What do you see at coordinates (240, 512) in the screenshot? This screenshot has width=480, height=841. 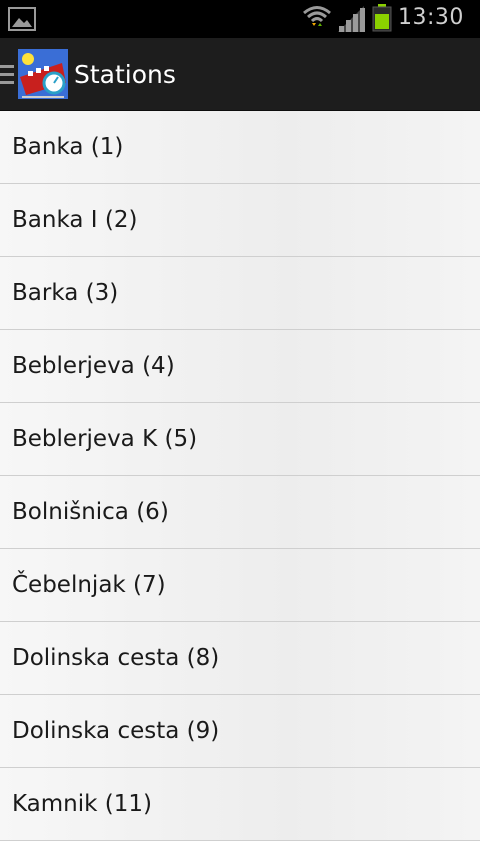 I see `station-item: Bolnišnica (6)` at bounding box center [240, 512].